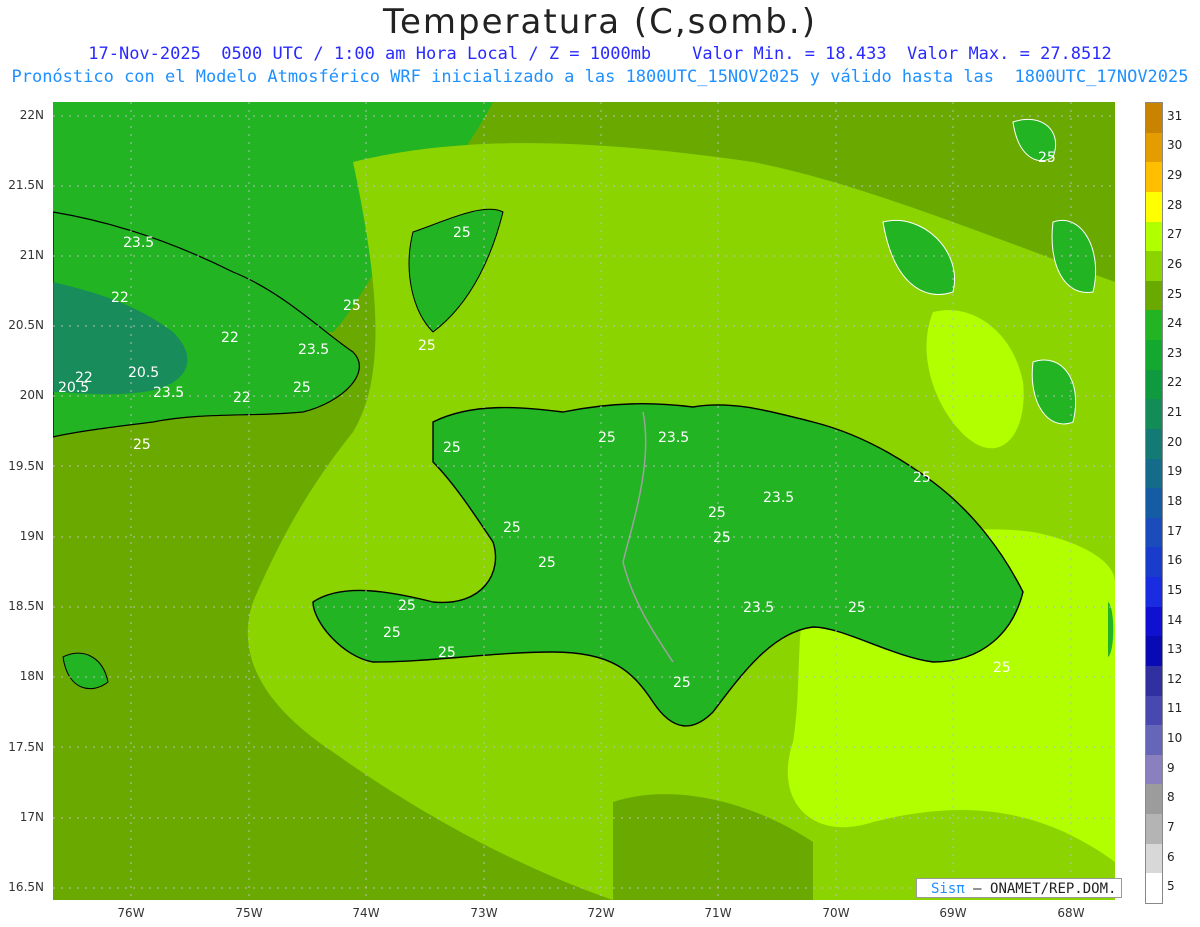 The width and height of the screenshot is (1200, 927). Describe the element at coordinates (718, 913) in the screenshot. I see `longitude-label: 71W` at that location.